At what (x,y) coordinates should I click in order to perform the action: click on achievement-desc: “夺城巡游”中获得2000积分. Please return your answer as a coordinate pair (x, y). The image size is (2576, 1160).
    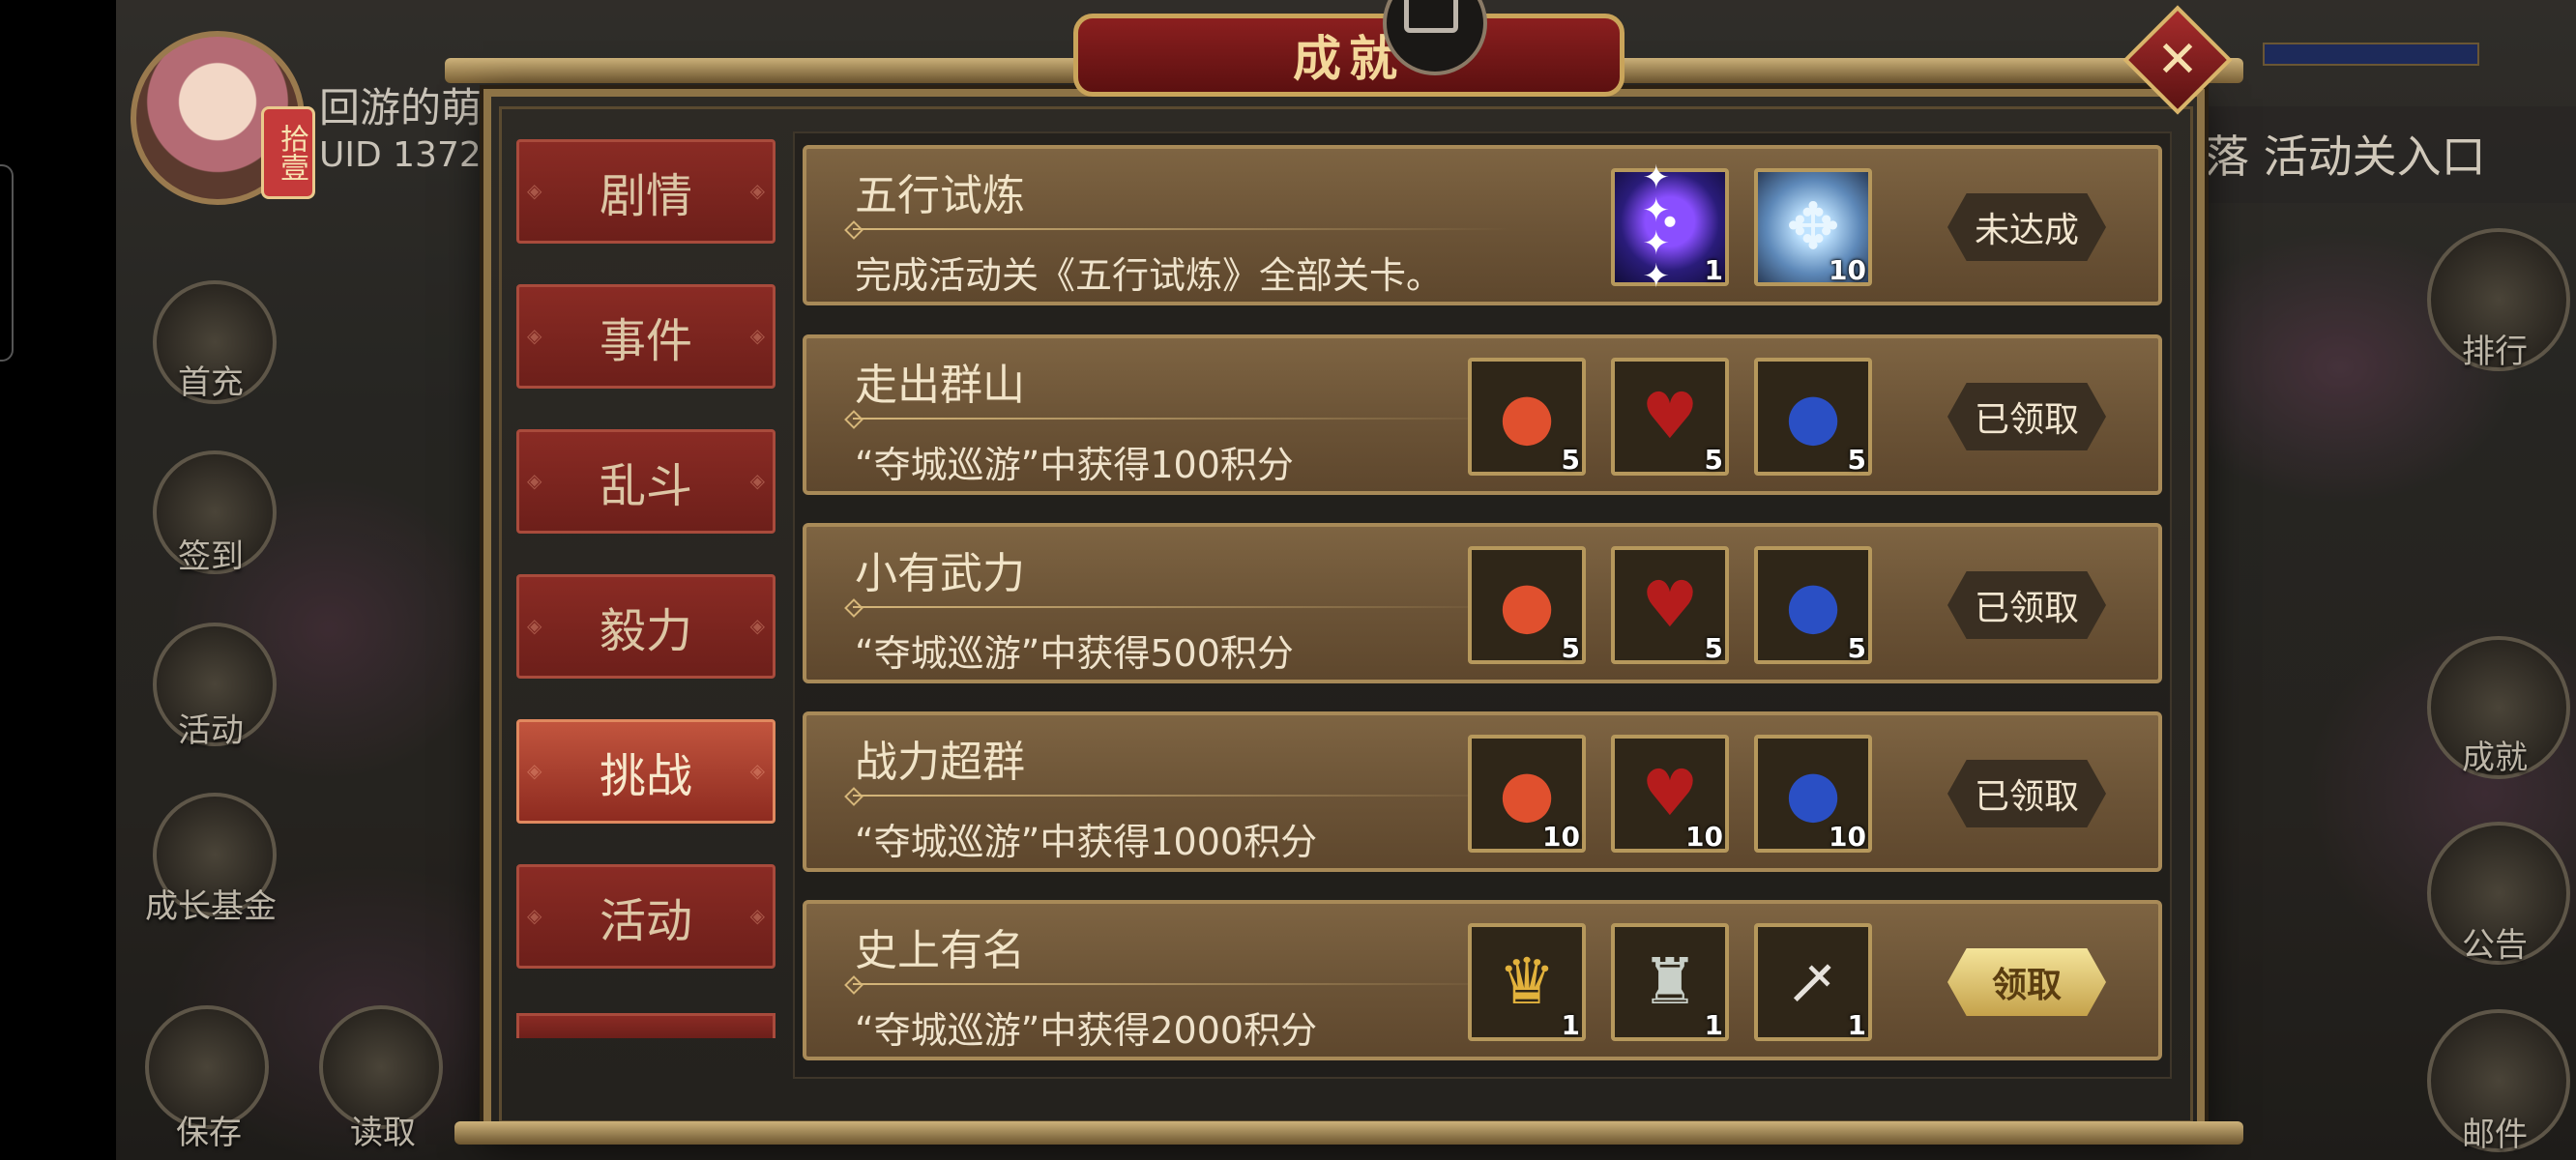
    Looking at the image, I should click on (1086, 1030).